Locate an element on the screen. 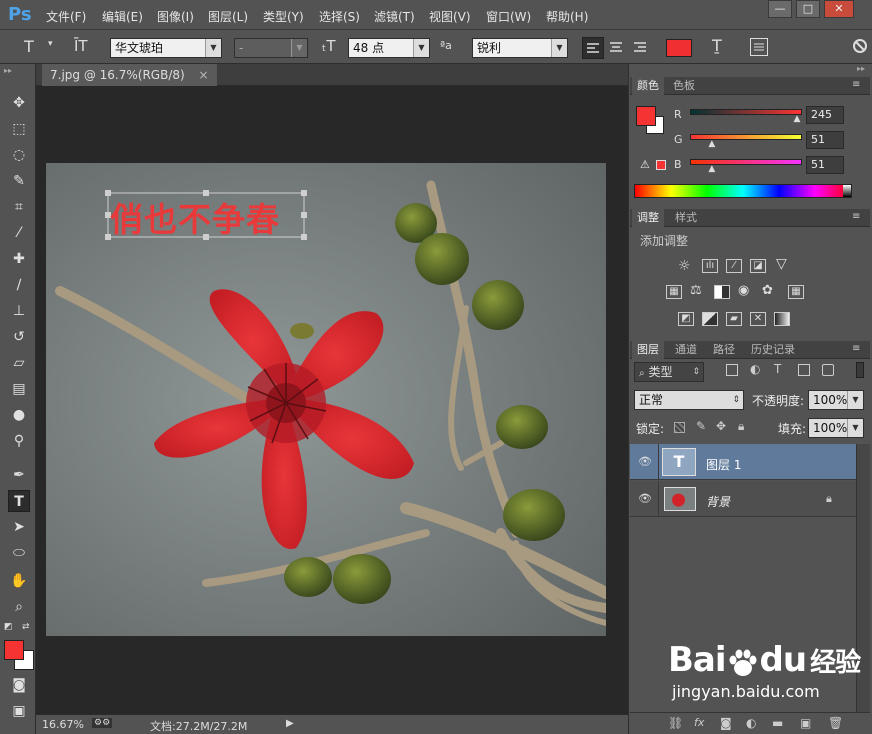  eraser-tool-icon: ▱ is located at coordinates (19, 363).